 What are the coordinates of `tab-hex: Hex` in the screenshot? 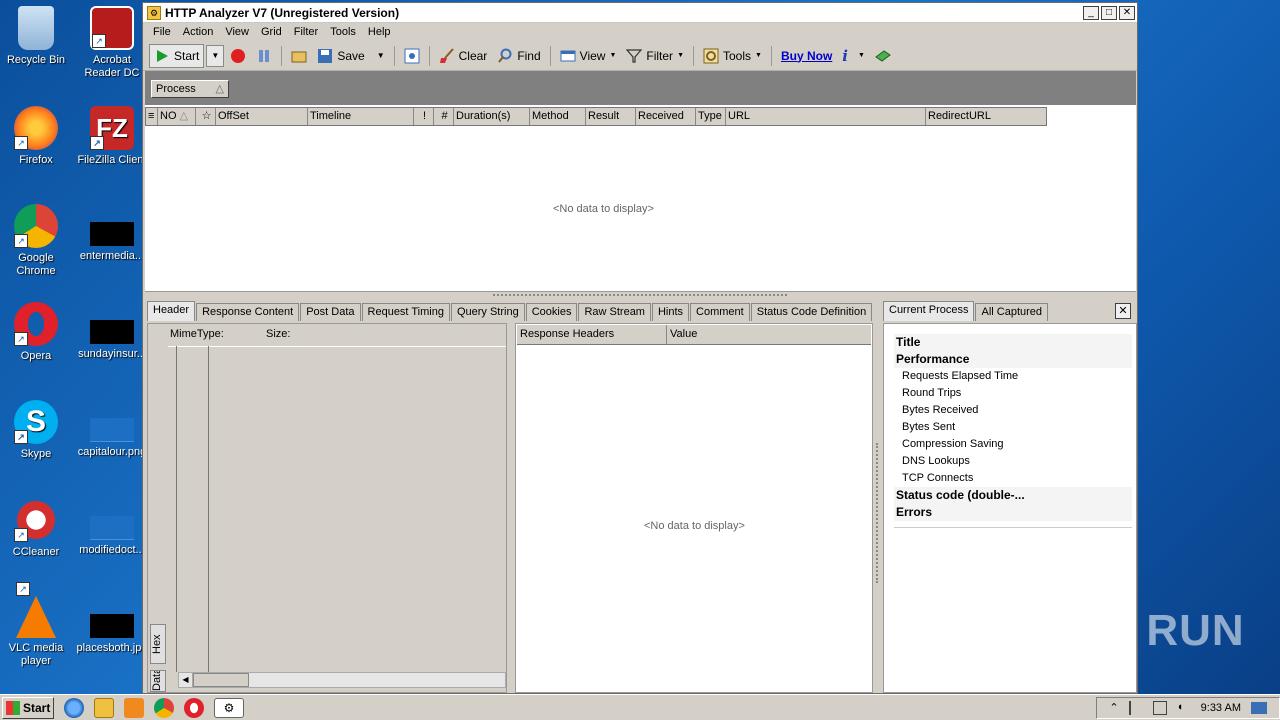 It's located at (158, 644).